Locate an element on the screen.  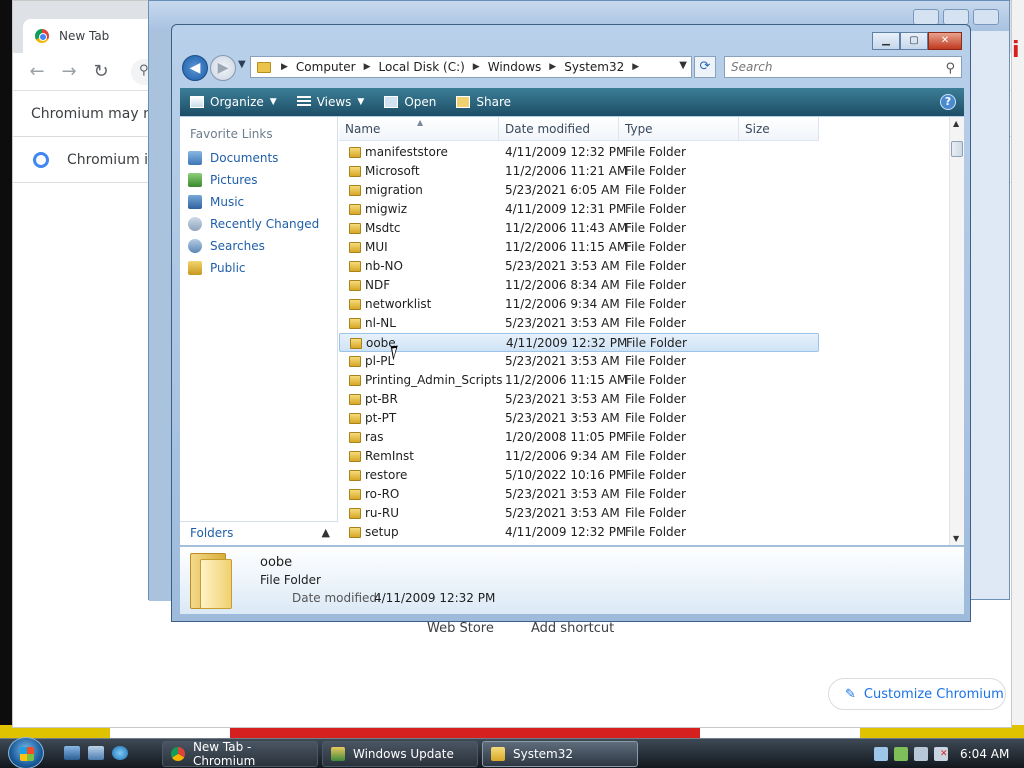
file-row: oobe 4/11/2009 12:32 PM File Folder is located at coordinates (579, 342).